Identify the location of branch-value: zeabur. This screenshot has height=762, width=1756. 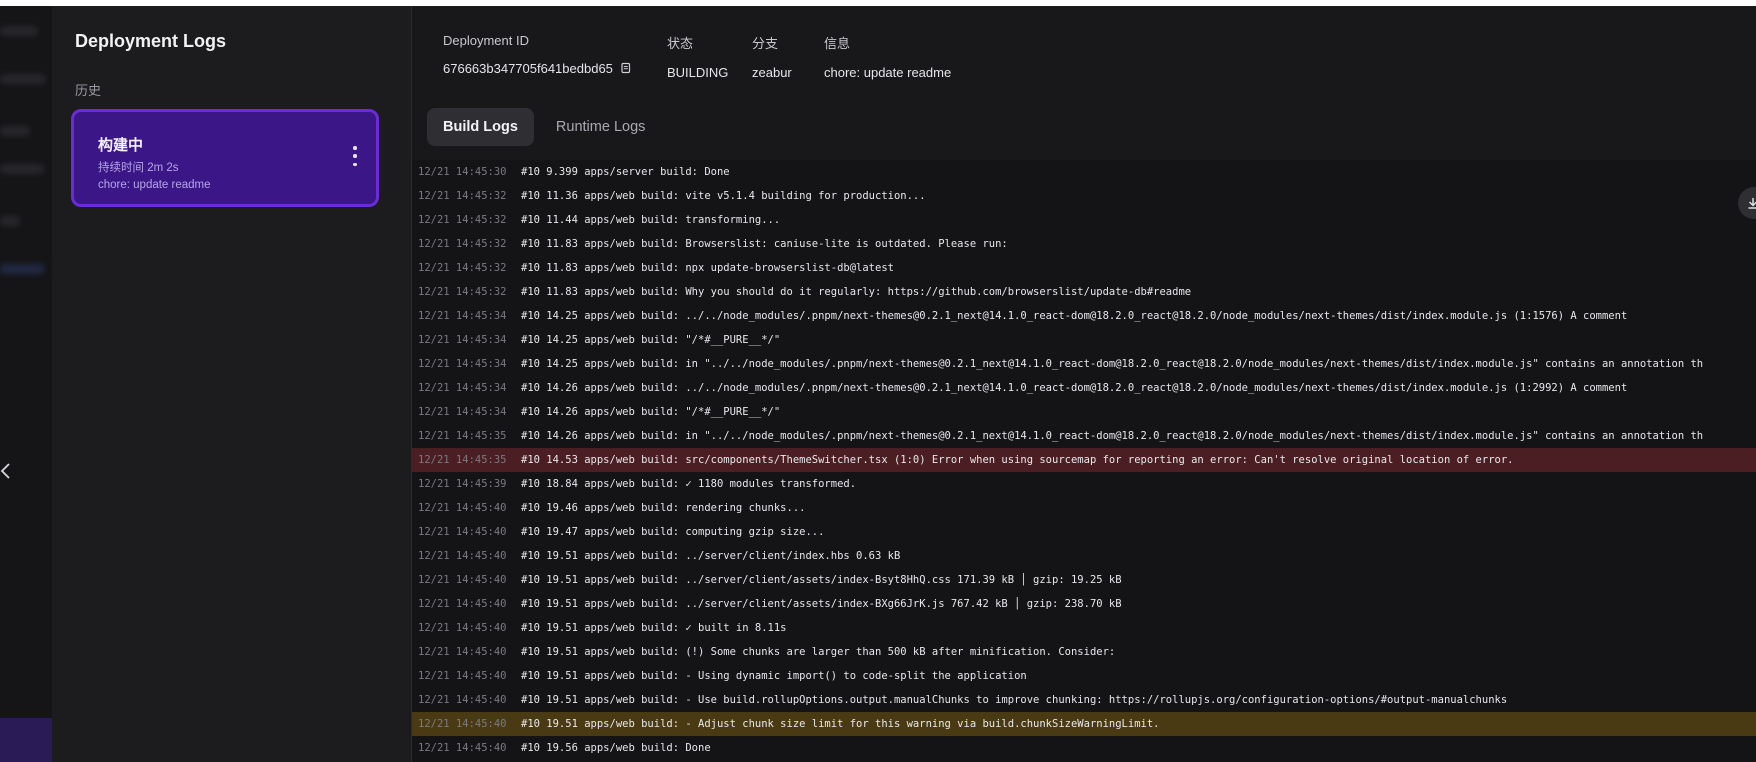
(772, 72).